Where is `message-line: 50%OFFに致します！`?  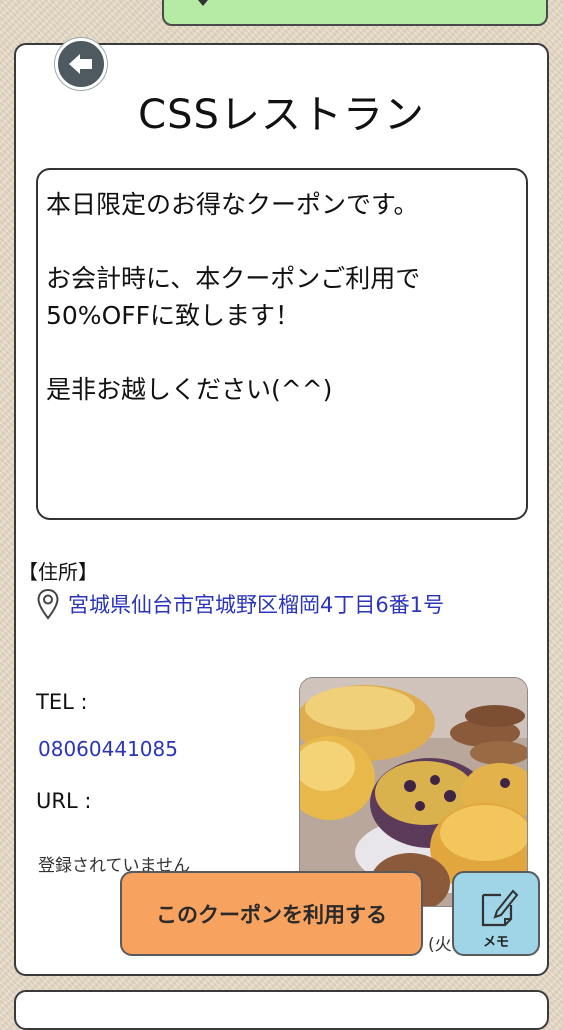 message-line: 50%OFFに致します！ is located at coordinates (173, 315).